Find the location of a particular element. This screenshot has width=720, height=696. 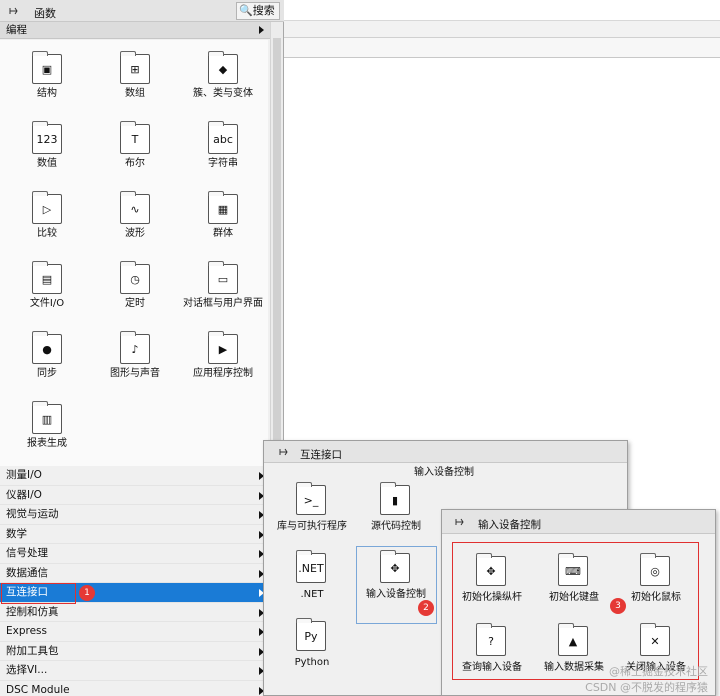

timing-tile: ◷ 定时 is located at coordinates (135, 289).